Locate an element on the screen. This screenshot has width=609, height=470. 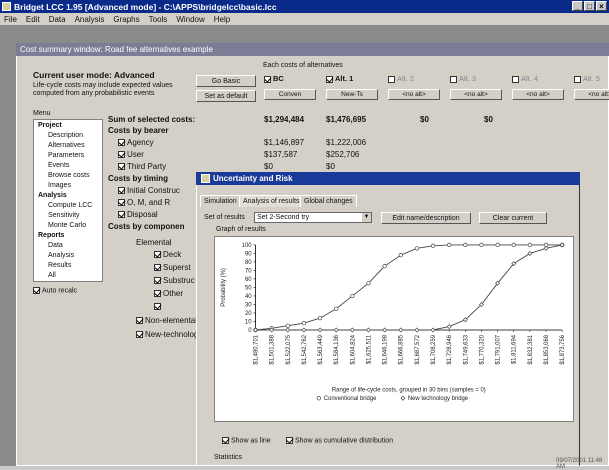
menu-analysis: Analysis is located at coordinates (90, 19).